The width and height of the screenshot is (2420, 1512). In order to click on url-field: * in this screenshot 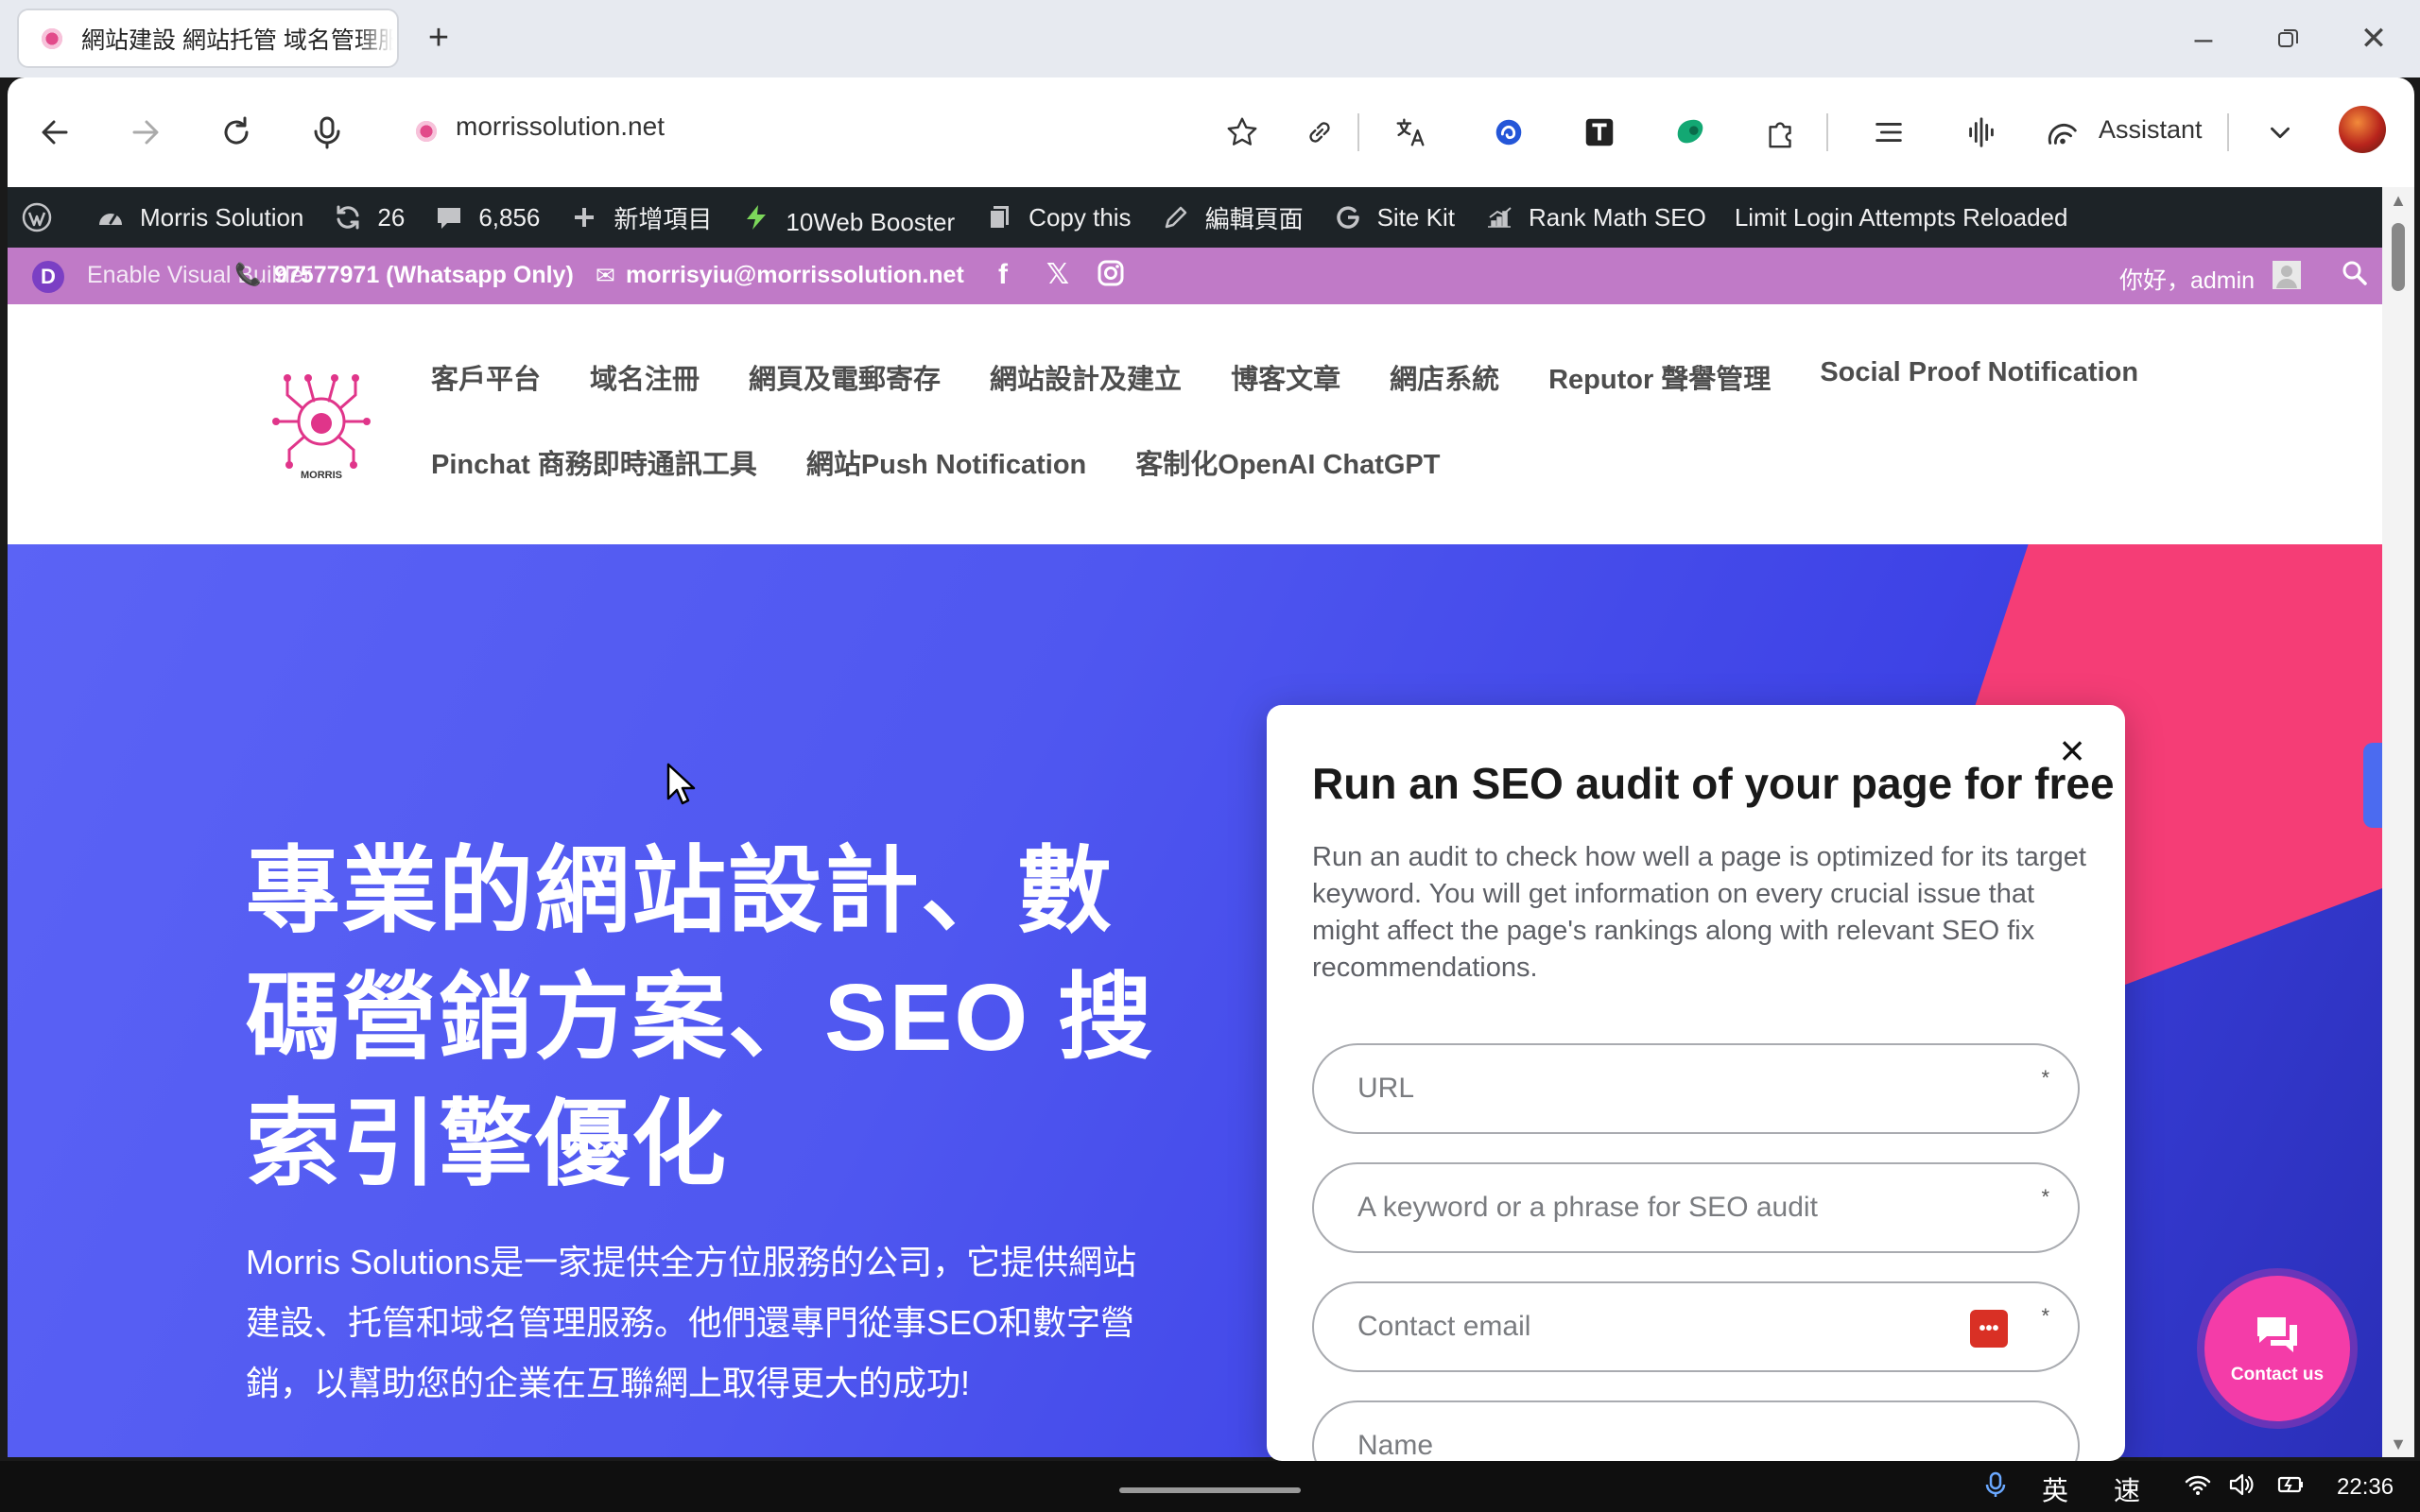, I will do `click(1696, 1088)`.